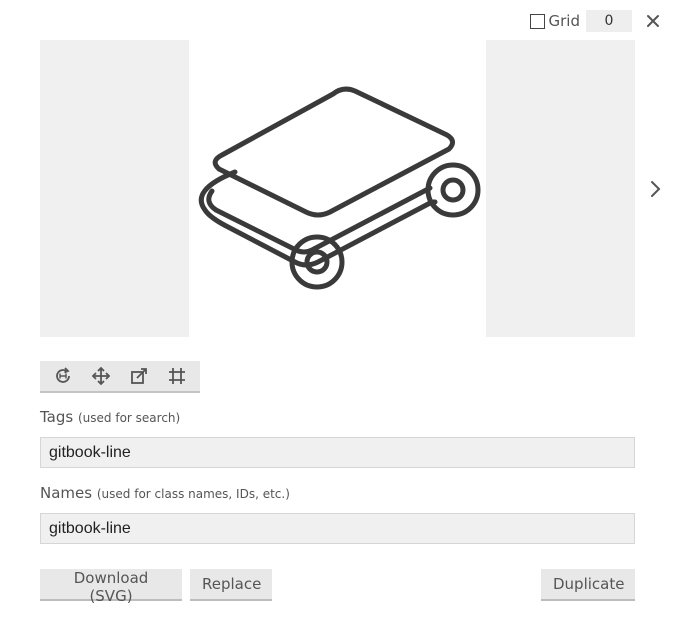 The width and height of the screenshot is (674, 641). What do you see at coordinates (231, 585) in the screenshot?
I see `replace-button: Replace` at bounding box center [231, 585].